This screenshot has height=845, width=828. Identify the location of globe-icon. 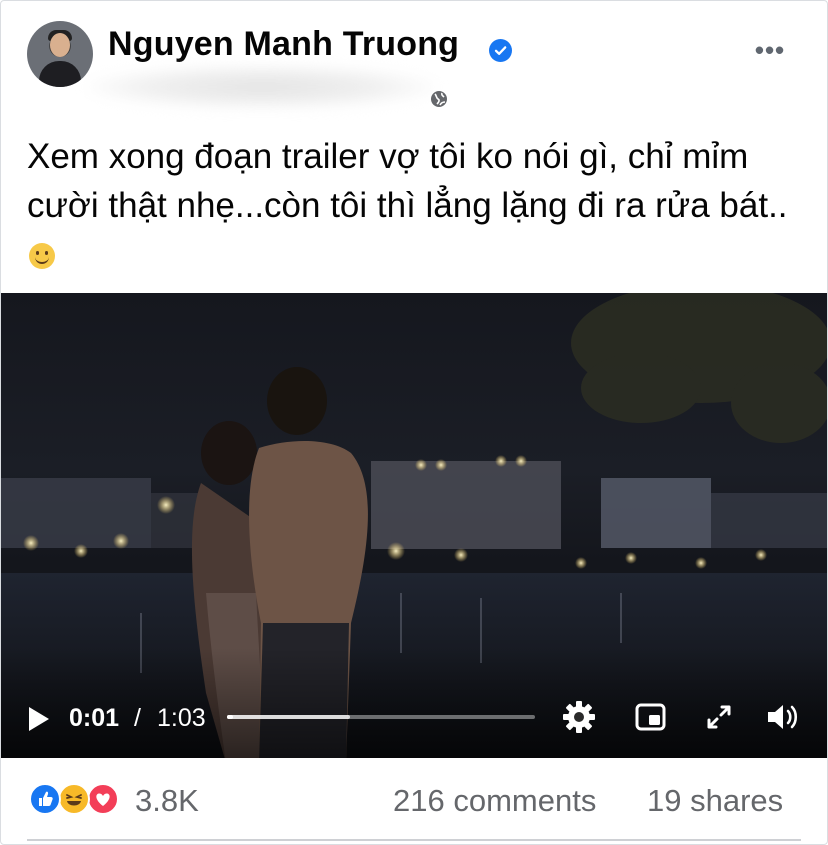
(439, 99).